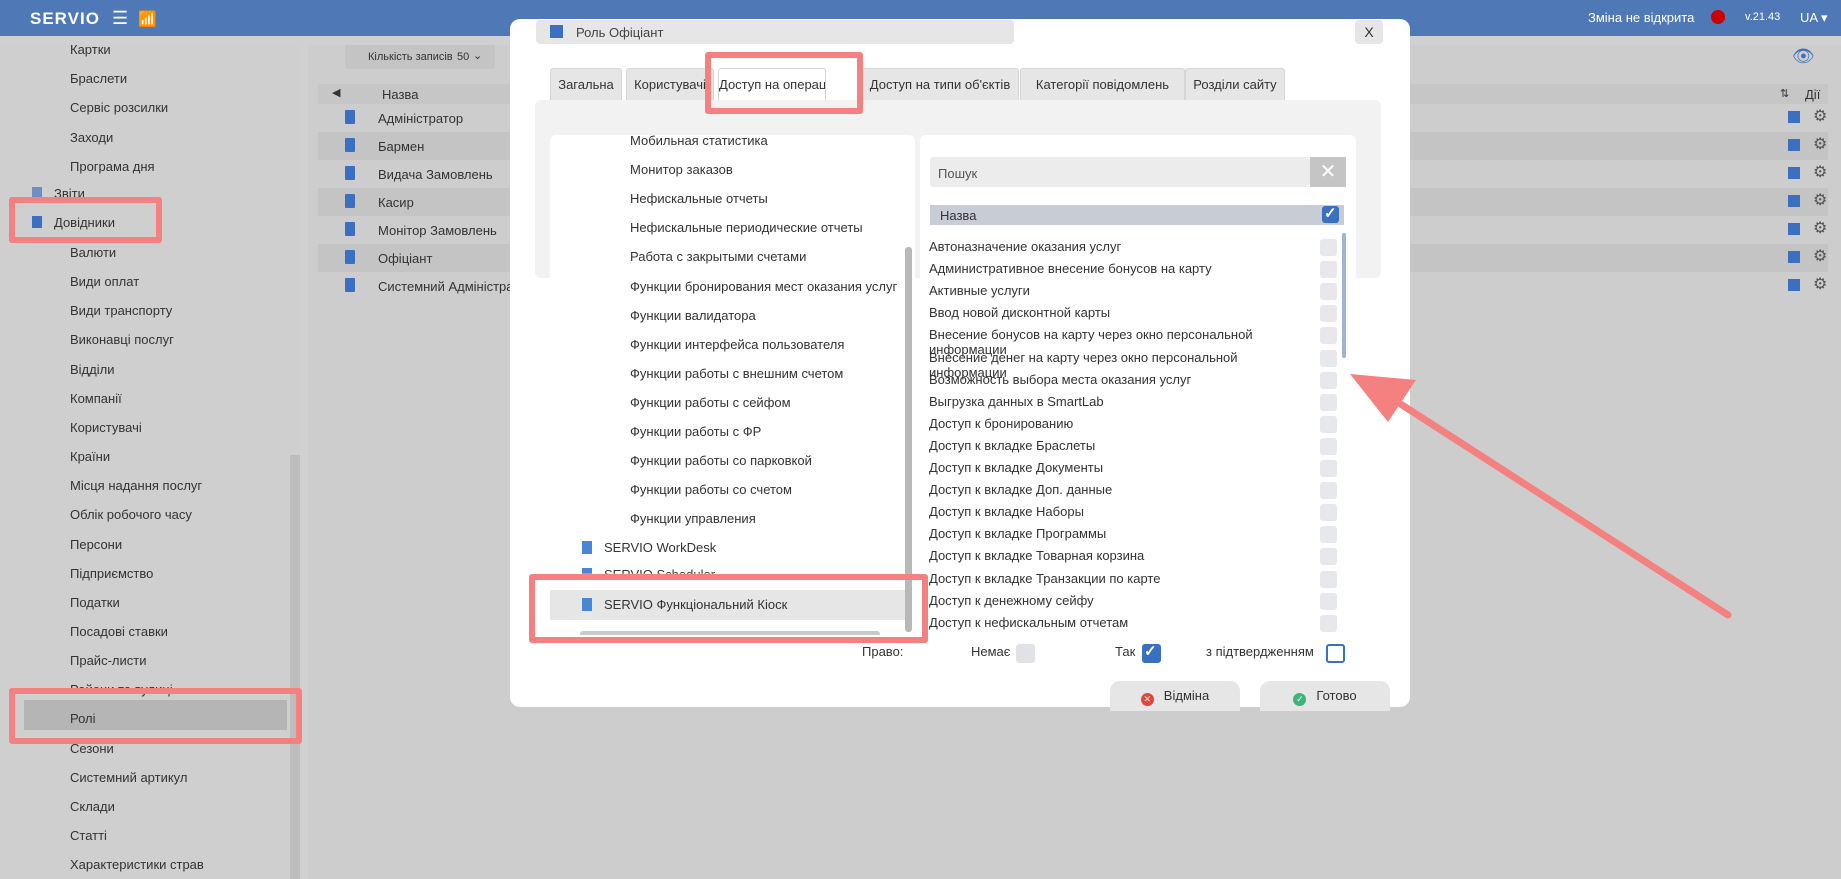 The height and width of the screenshot is (879, 1841). Describe the element at coordinates (1135, 557) in the screenshot. I see `operation-row: Доступ к вкладке Товарная корзина` at that location.